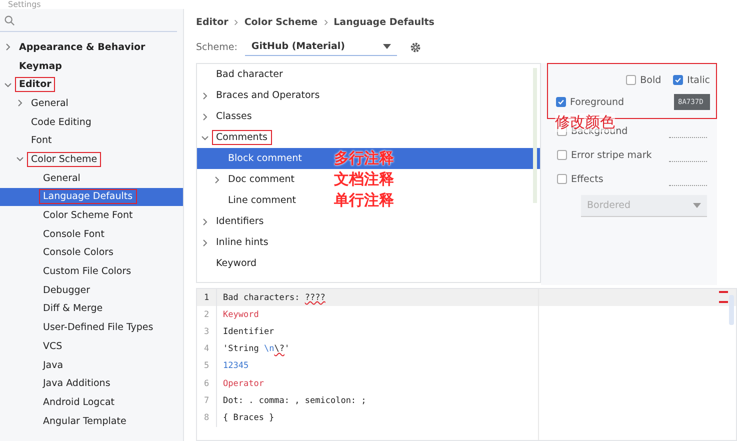 Image resolution: width=737 pixels, height=441 pixels. I want to click on tree-item: Console Font, so click(91, 234).